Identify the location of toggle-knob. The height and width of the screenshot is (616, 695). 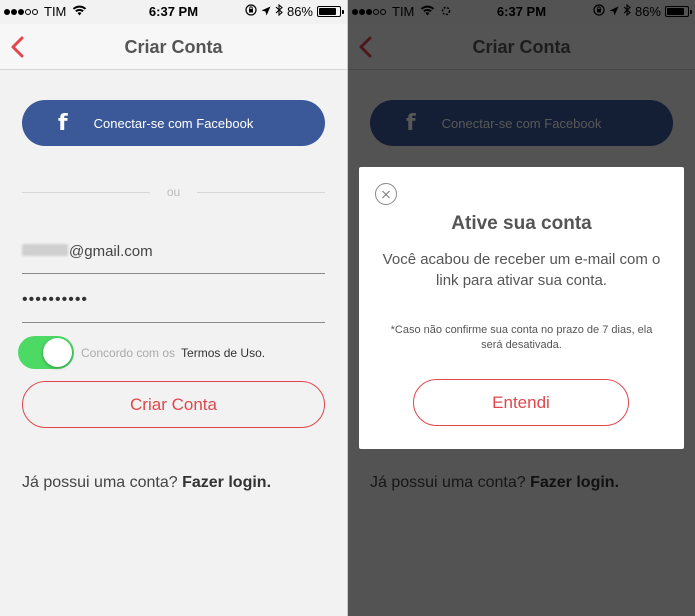
(57, 352).